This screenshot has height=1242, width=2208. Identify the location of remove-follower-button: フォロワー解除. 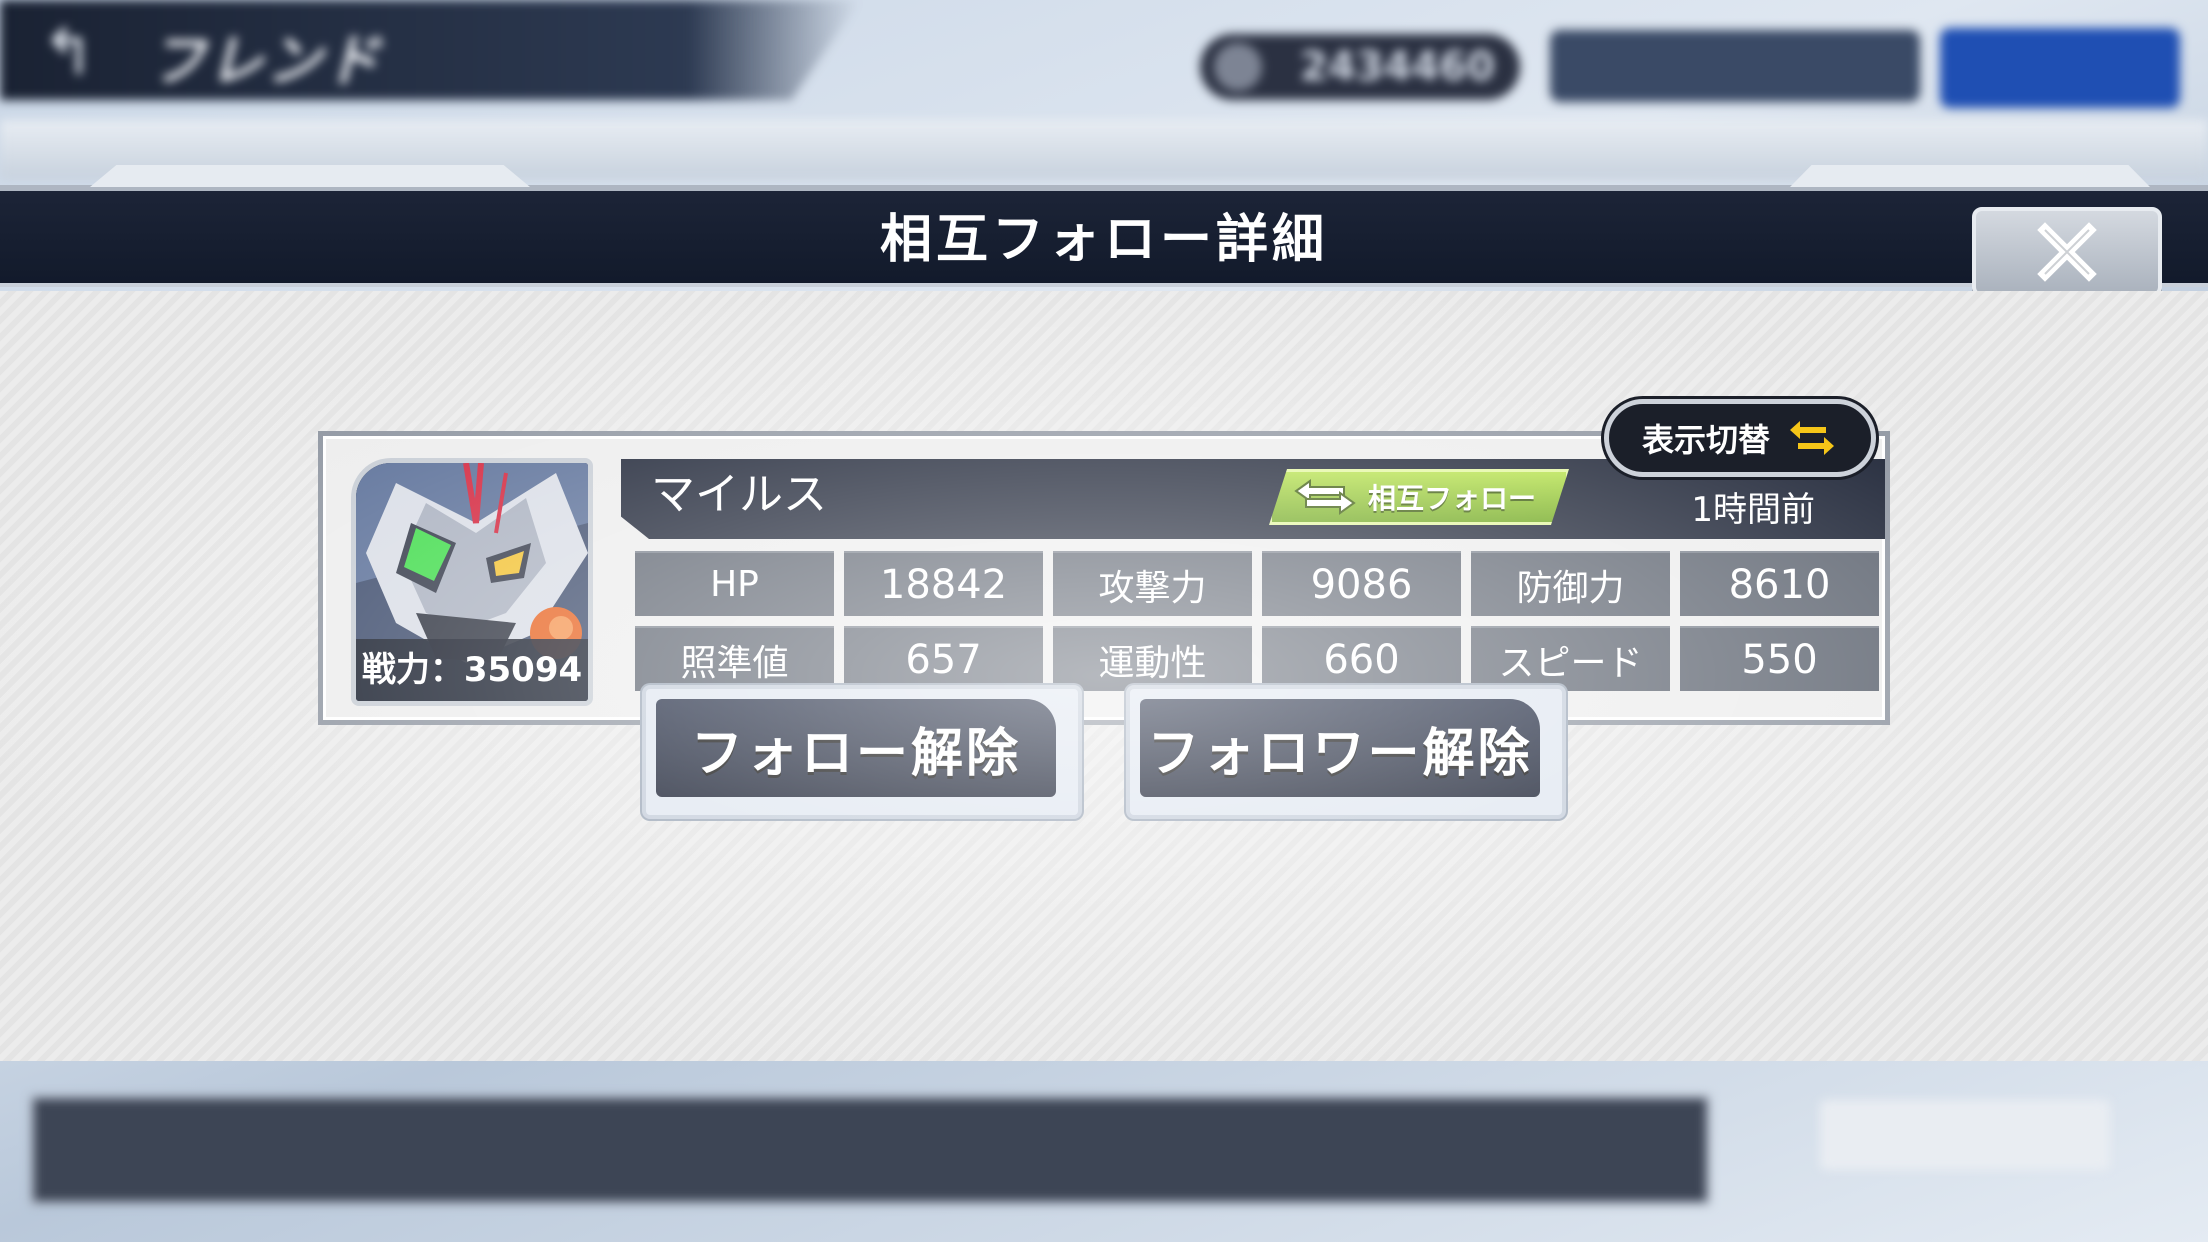
(1346, 752).